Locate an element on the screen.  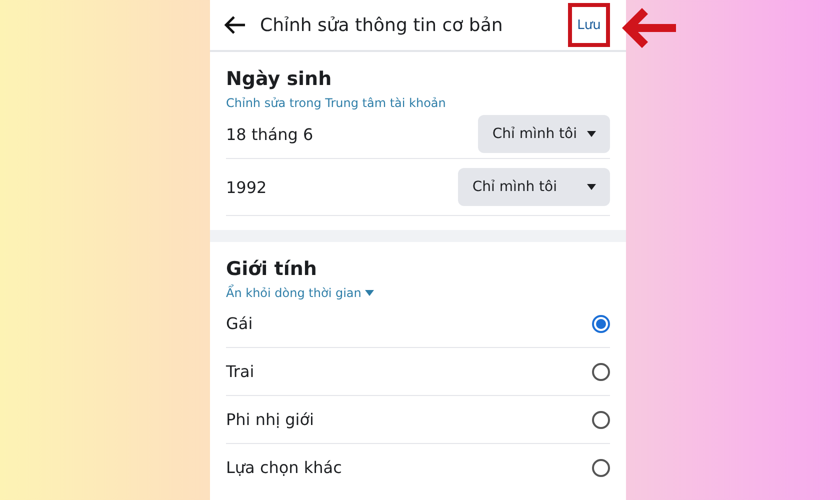
gender-option: Phi nhị giới is located at coordinates (270, 419).